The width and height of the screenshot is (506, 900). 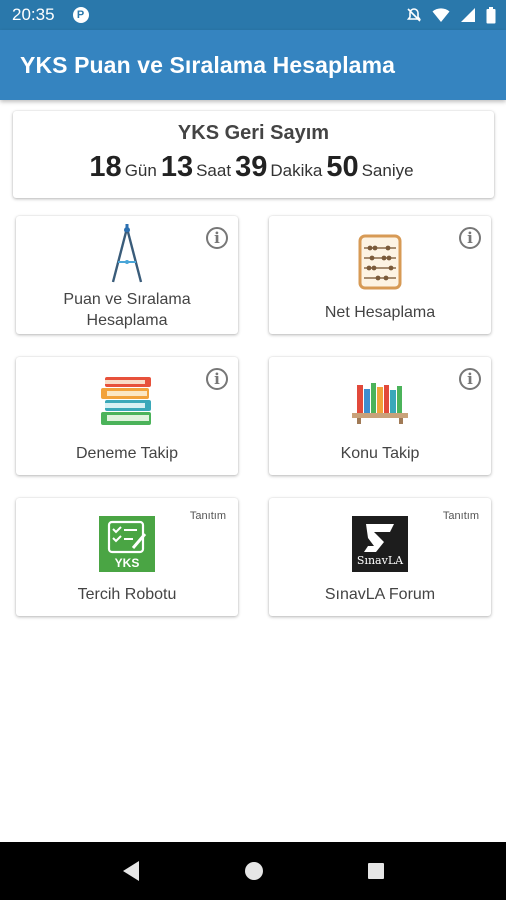 I want to click on countdown-hours-unit: Saat, so click(x=214, y=170).